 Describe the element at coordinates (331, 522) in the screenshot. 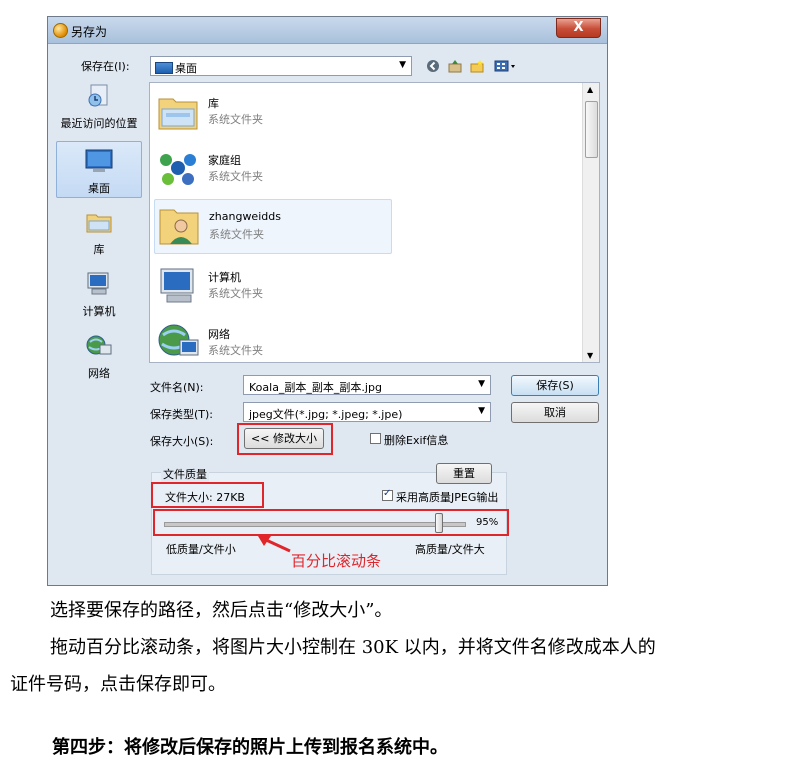

I see `highlight-slider` at that location.